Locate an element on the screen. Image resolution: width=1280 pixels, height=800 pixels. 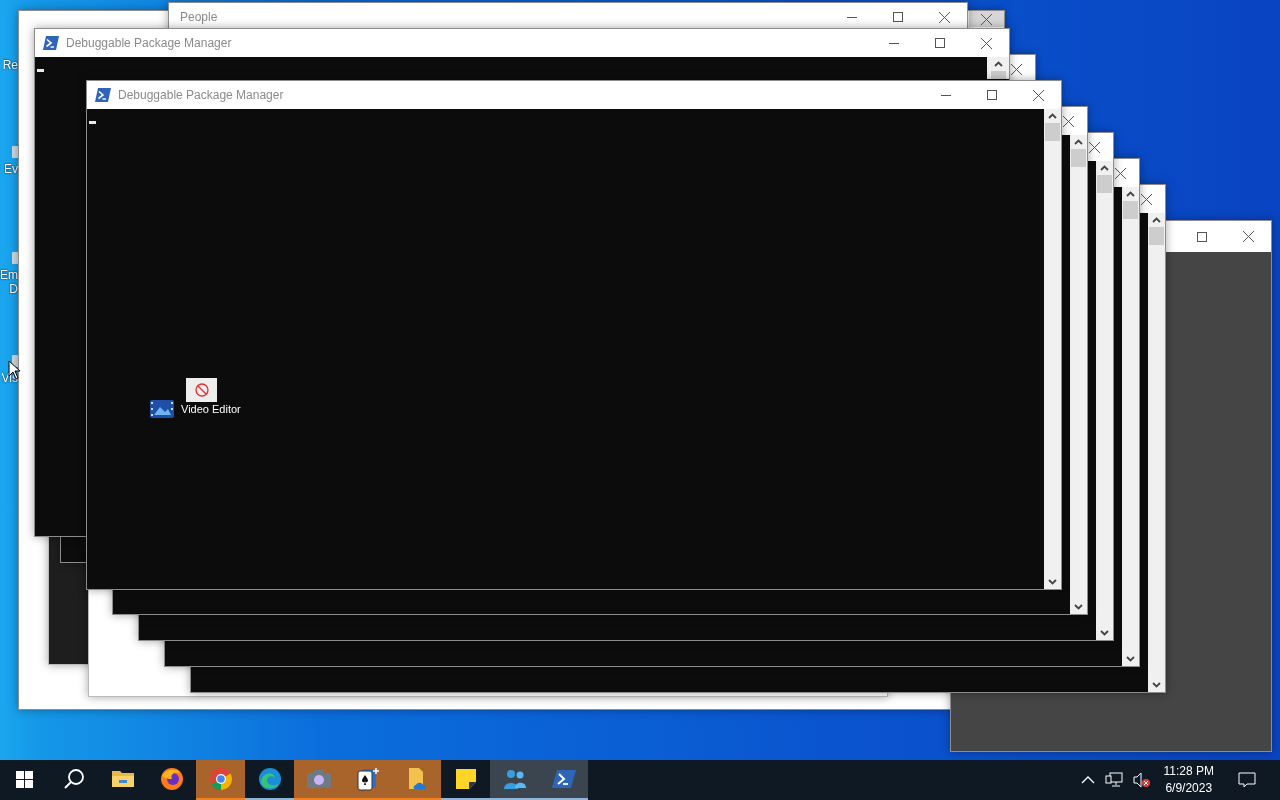
drag-label: Video Editor is located at coordinates (211, 409).